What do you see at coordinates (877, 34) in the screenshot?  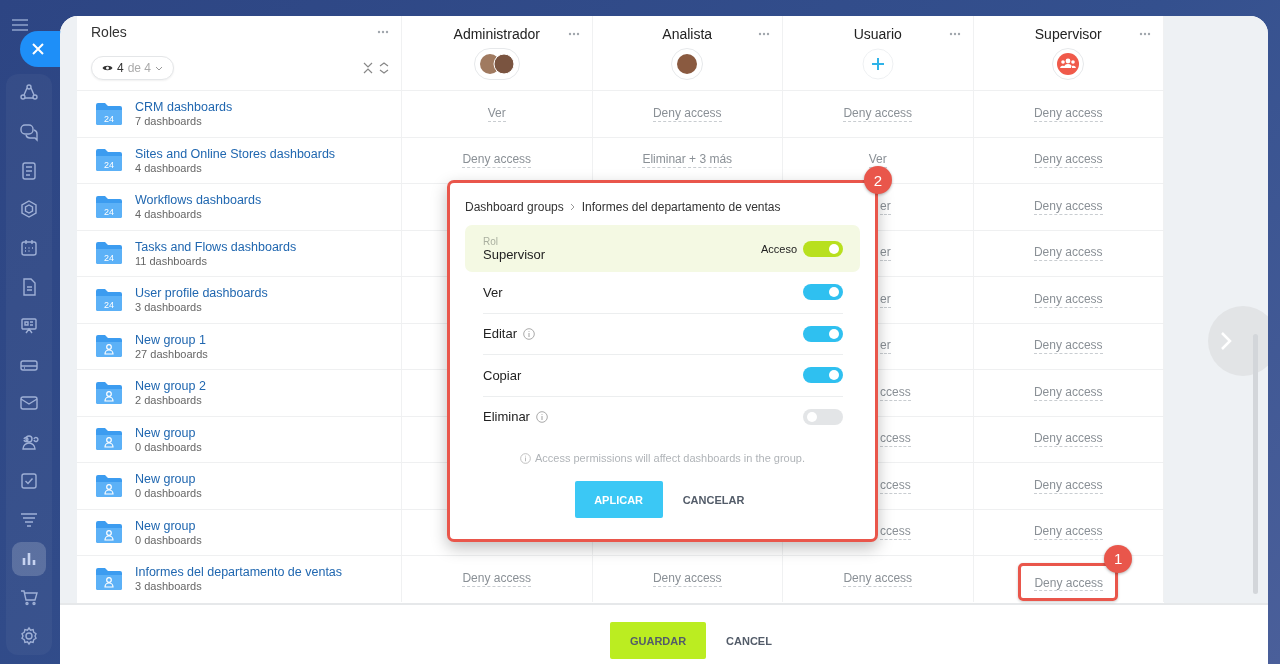 I see `role-column-title: Usuario` at bounding box center [877, 34].